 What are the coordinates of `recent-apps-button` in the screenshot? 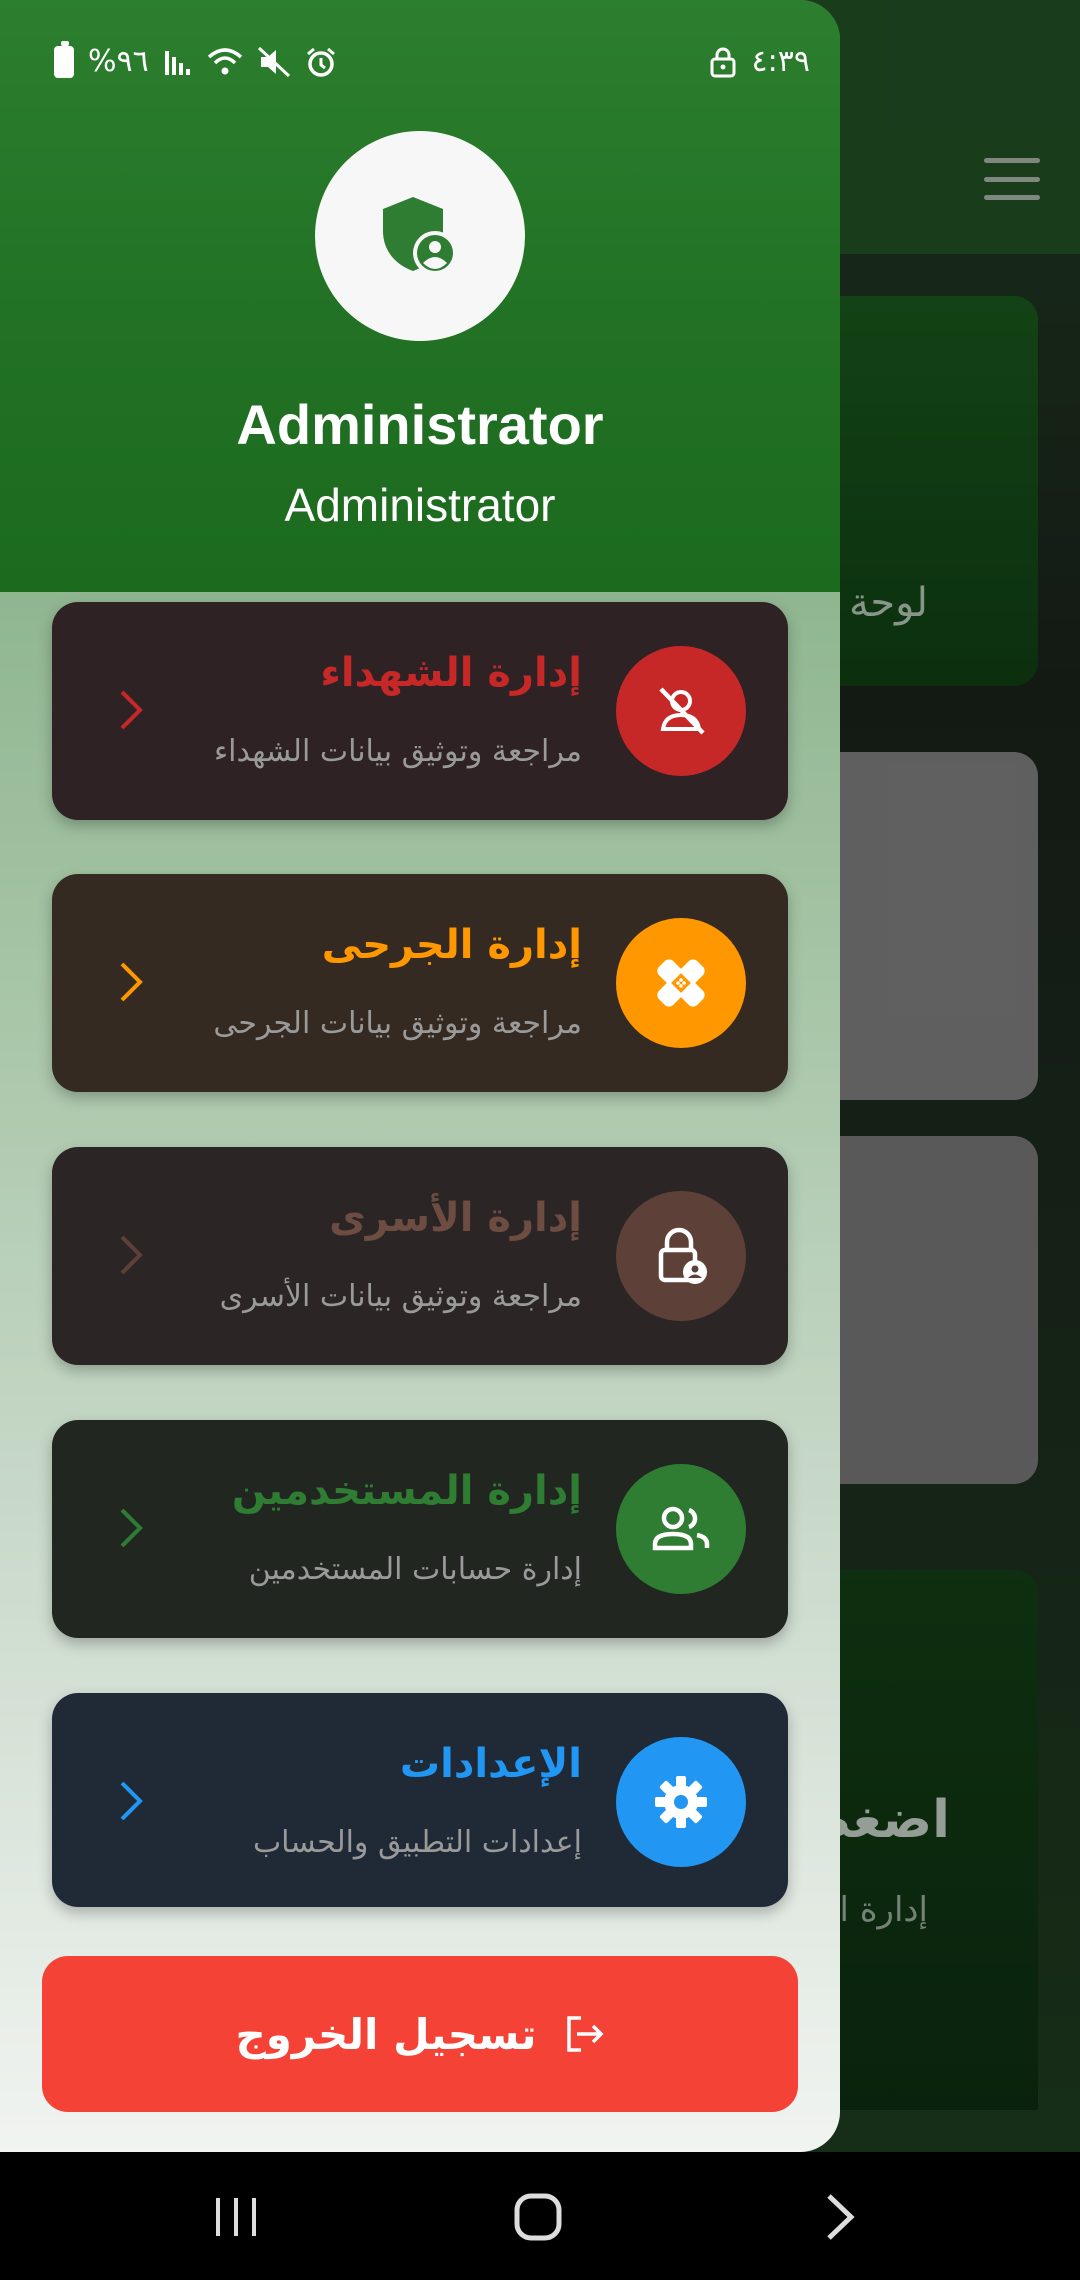 It's located at (236, 2217).